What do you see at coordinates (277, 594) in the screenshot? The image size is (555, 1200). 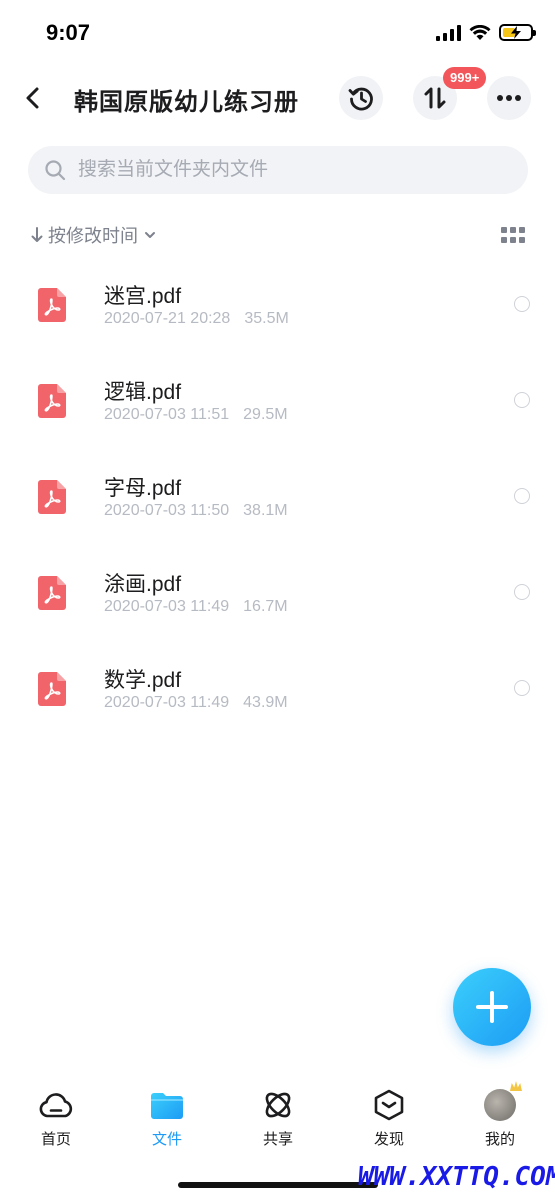 I see `list-item: 涂画.pdf 2020-07-03 11:49 16.7M` at bounding box center [277, 594].